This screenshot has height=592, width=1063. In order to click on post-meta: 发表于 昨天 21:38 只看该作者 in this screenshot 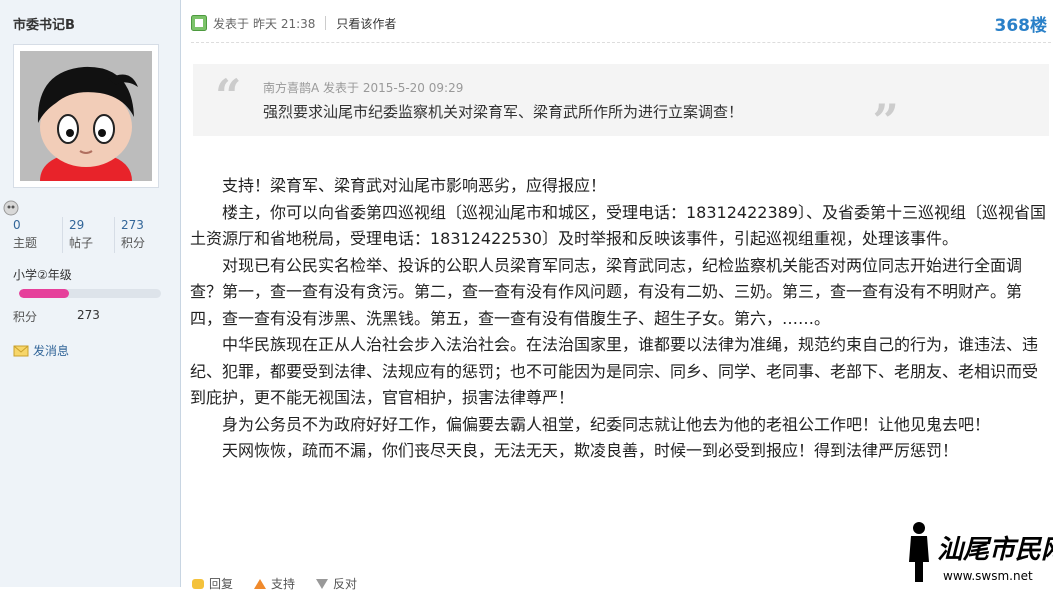, I will do `click(621, 23)`.